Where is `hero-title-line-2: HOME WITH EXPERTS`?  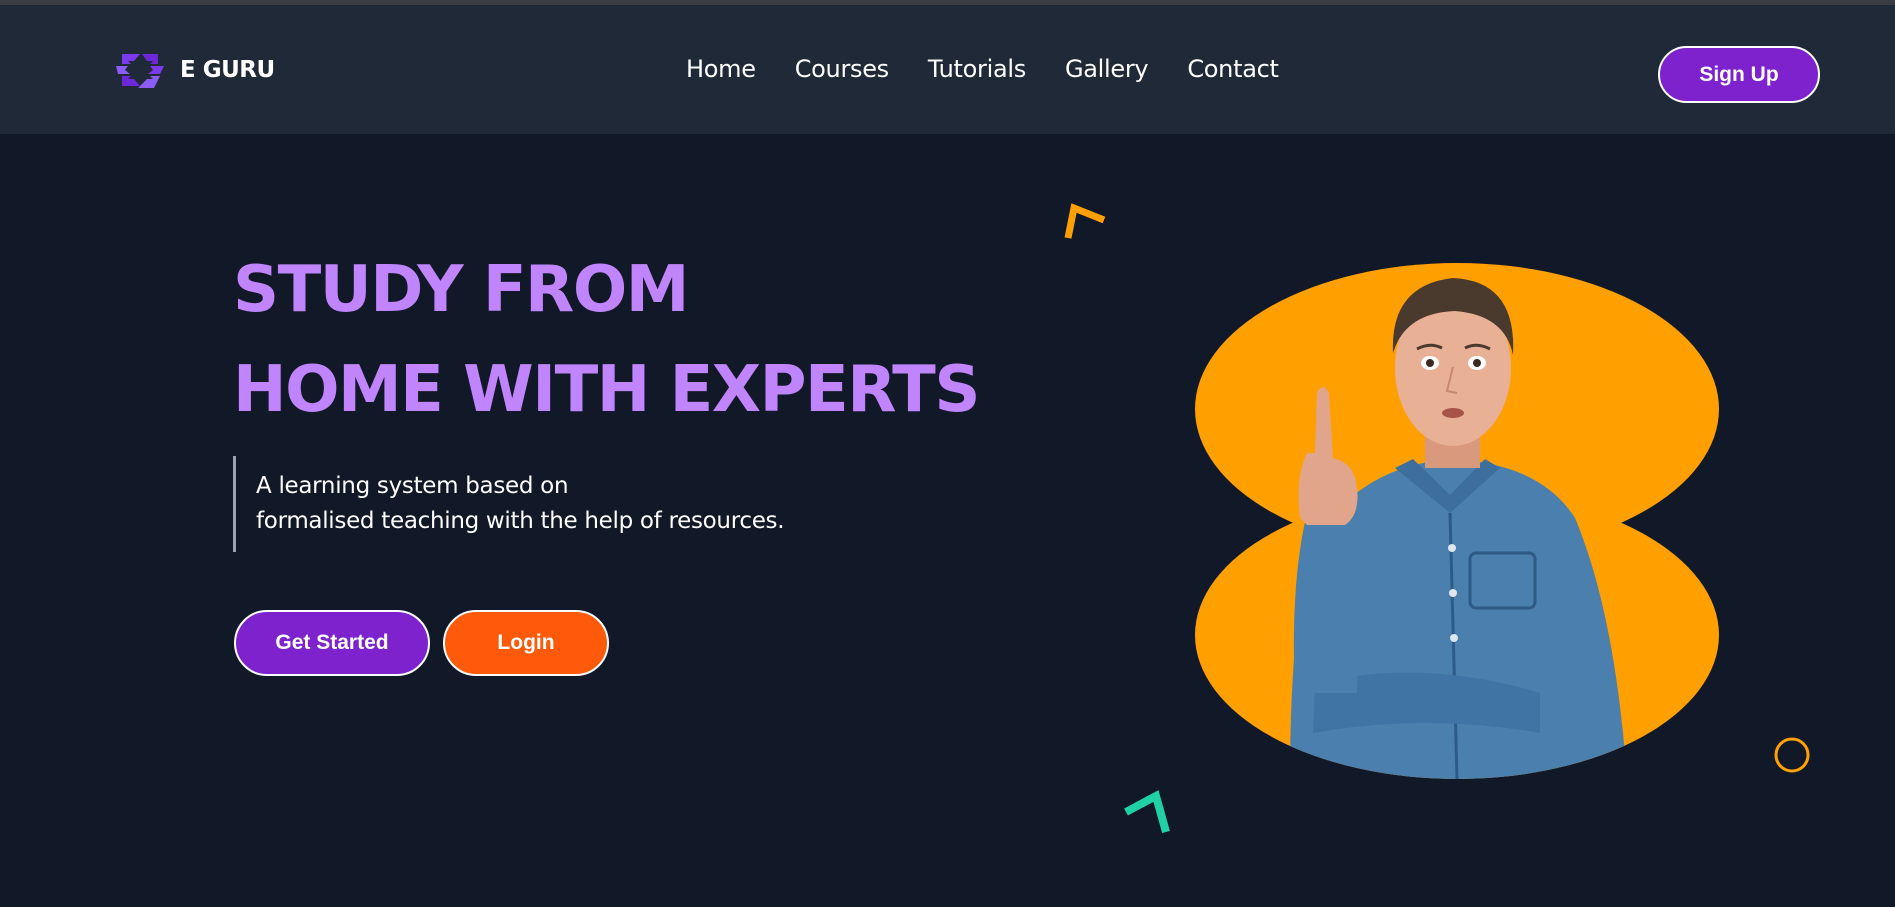 hero-title-line-2: HOME WITH EXPERTS is located at coordinates (606, 390).